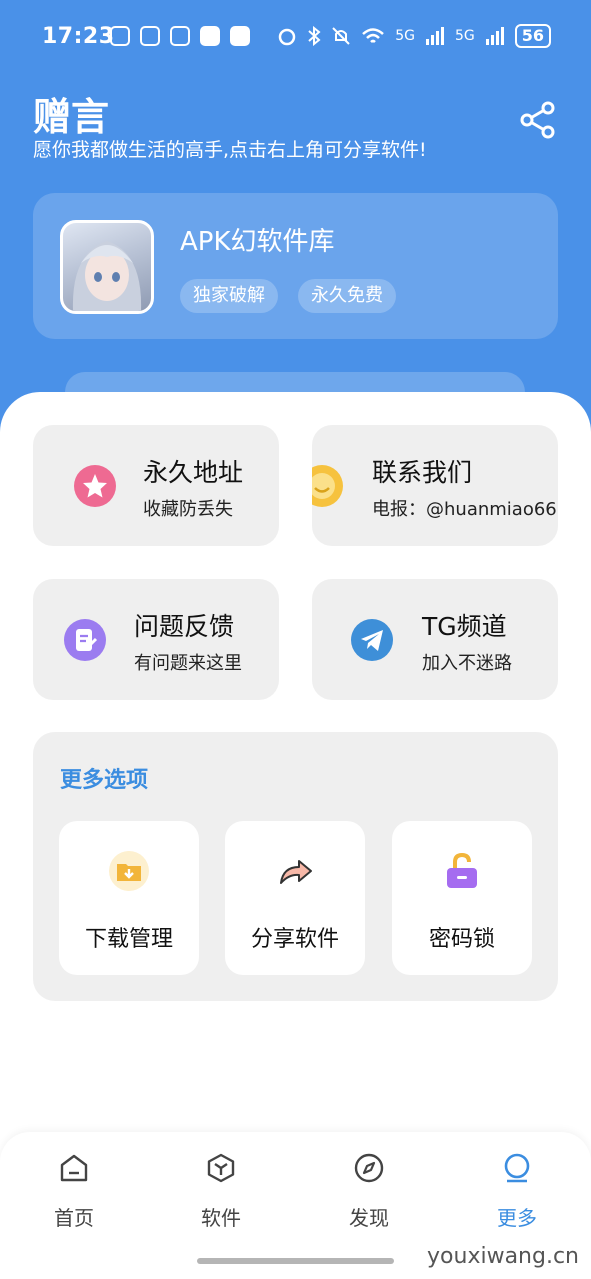  I want to click on upload-icon, so click(240, 36).